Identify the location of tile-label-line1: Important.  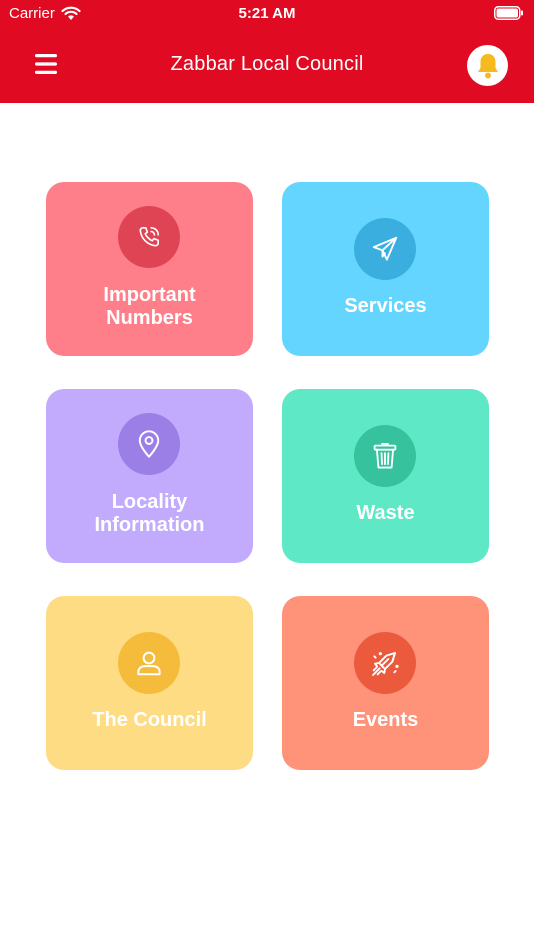
(149, 295).